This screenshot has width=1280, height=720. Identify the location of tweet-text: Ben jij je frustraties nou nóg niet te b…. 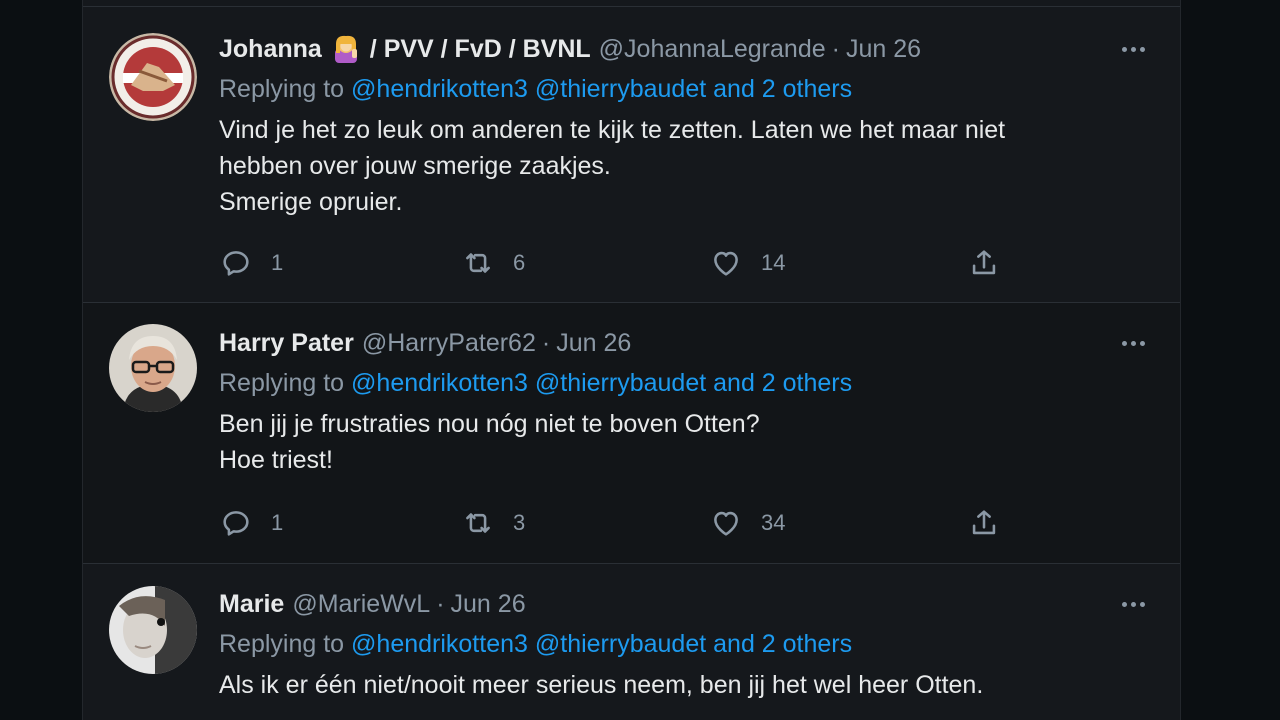
(489, 442).